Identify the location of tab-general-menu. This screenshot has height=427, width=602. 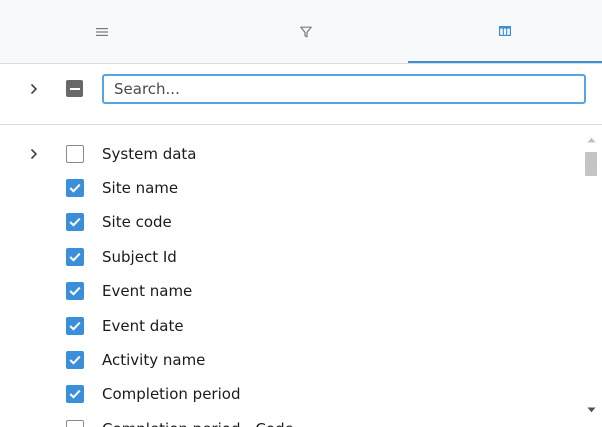
(102, 31).